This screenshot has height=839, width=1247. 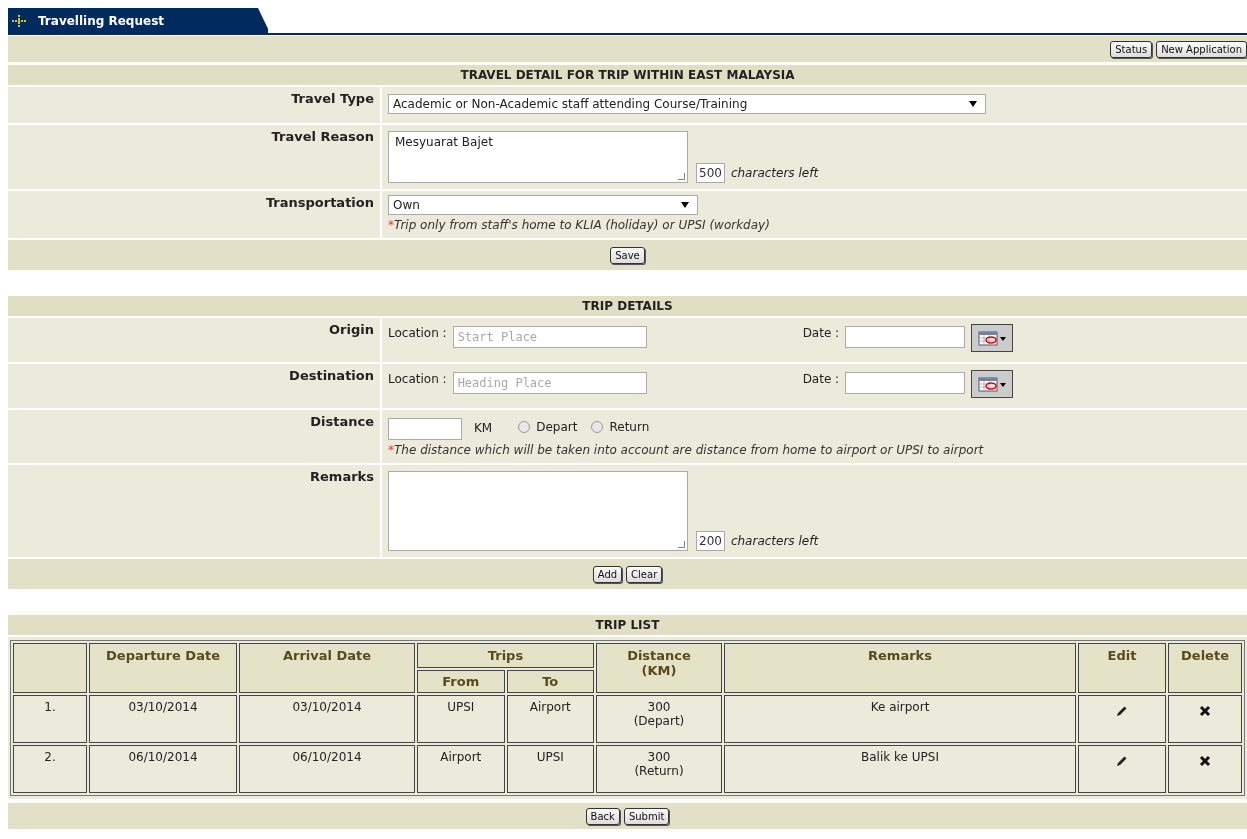 I want to click on field-label: Origin, so click(x=195, y=340).